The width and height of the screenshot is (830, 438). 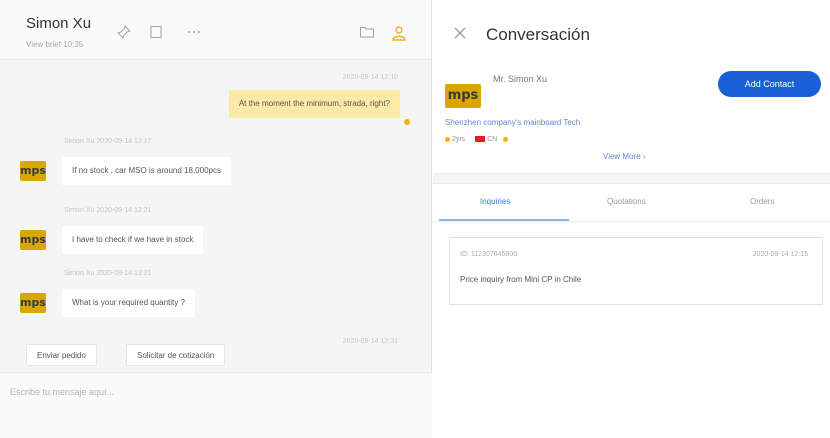 I want to click on read-status-dot, so click(x=407, y=122).